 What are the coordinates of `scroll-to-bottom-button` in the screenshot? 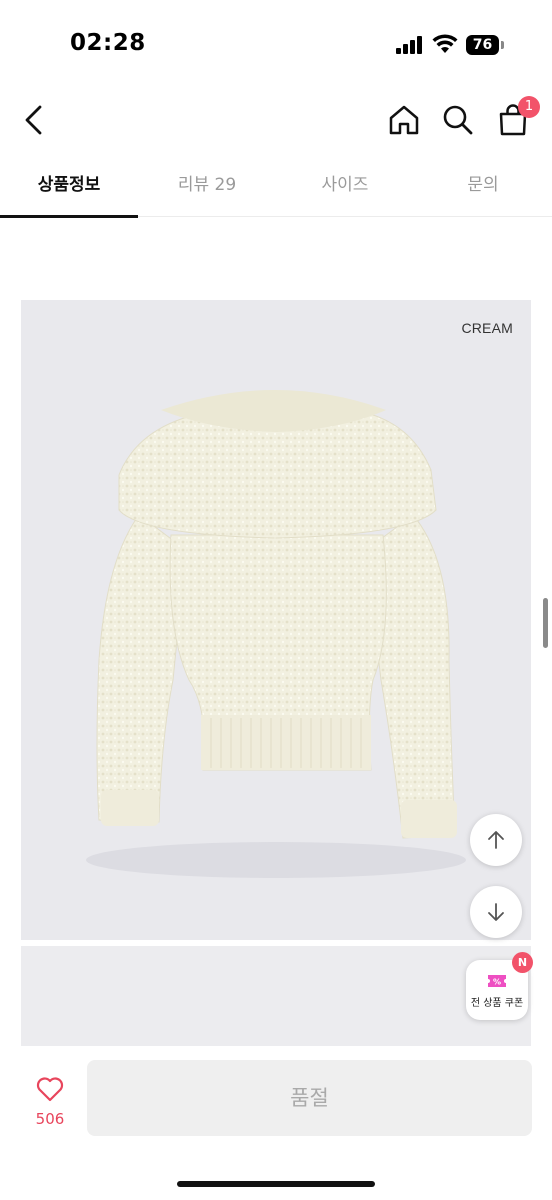 It's located at (496, 912).